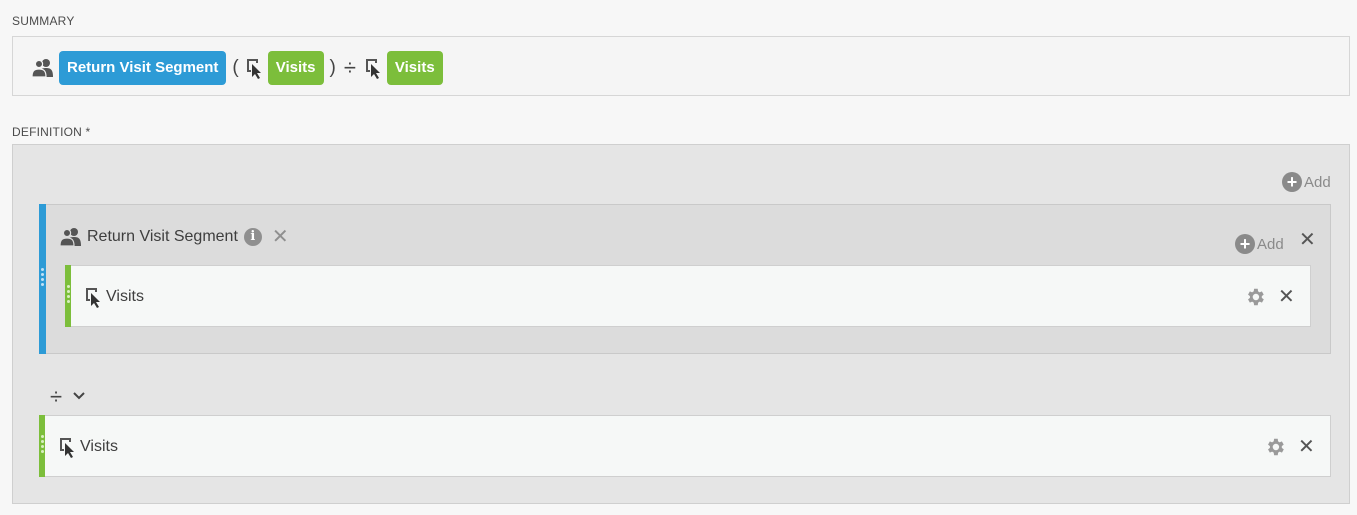 Image resolution: width=1357 pixels, height=515 pixels. Describe the element at coordinates (295, 68) in the screenshot. I see `summary-metric-pill-1: Visits` at that location.